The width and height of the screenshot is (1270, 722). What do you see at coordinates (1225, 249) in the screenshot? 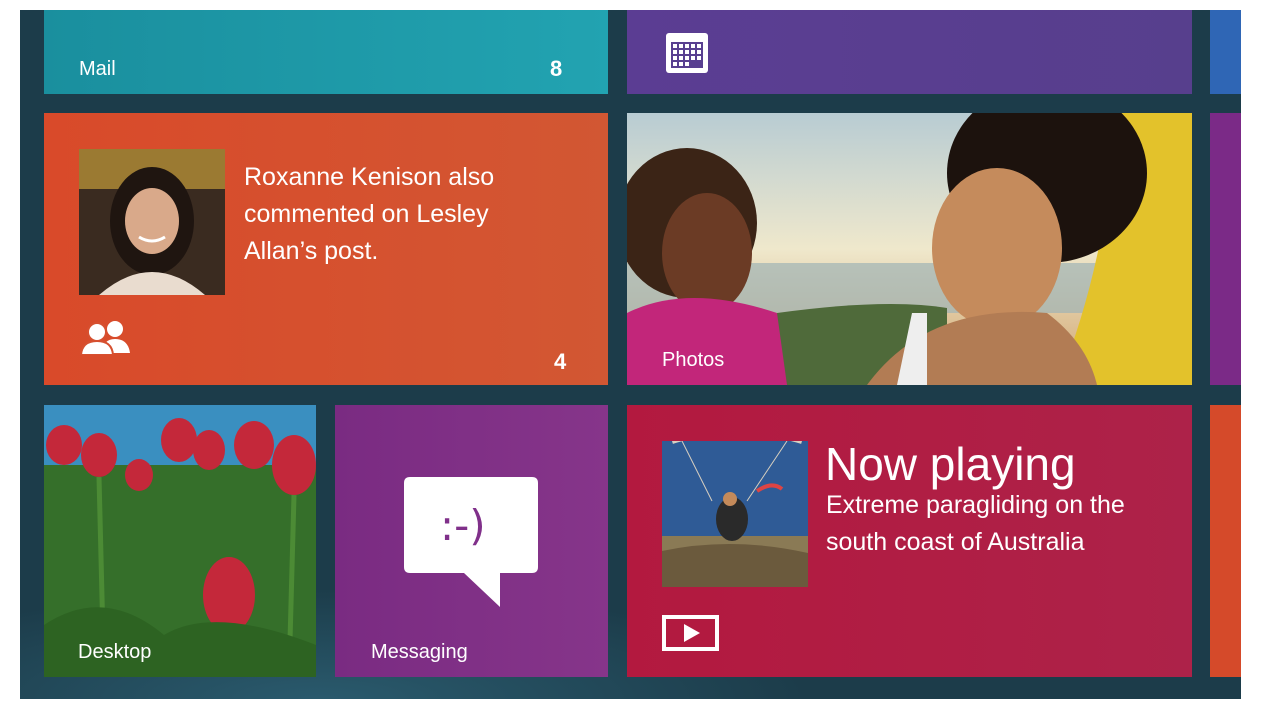
I see `partial-tile-middle` at bounding box center [1225, 249].